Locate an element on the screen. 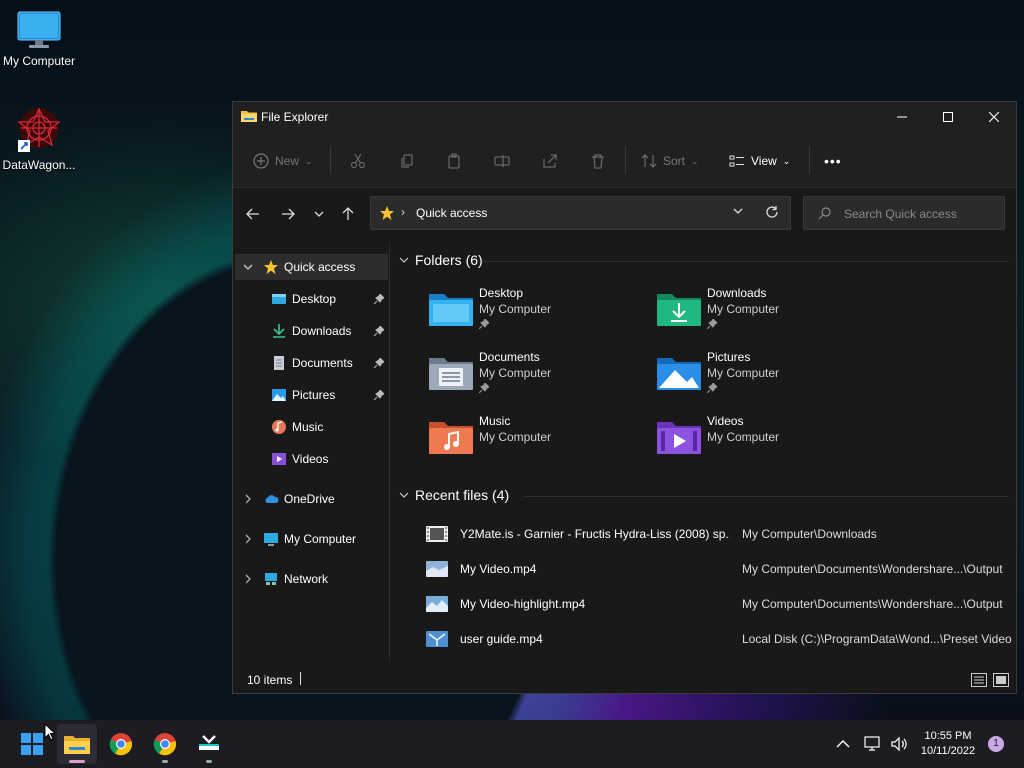 This screenshot has width=1024, height=768. desktop-folder-icon is located at coordinates (279, 299).